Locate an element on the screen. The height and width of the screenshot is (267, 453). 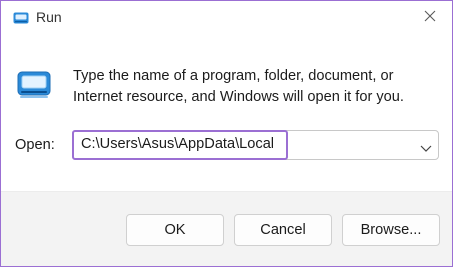
open-label: Open: is located at coordinates (35, 145).